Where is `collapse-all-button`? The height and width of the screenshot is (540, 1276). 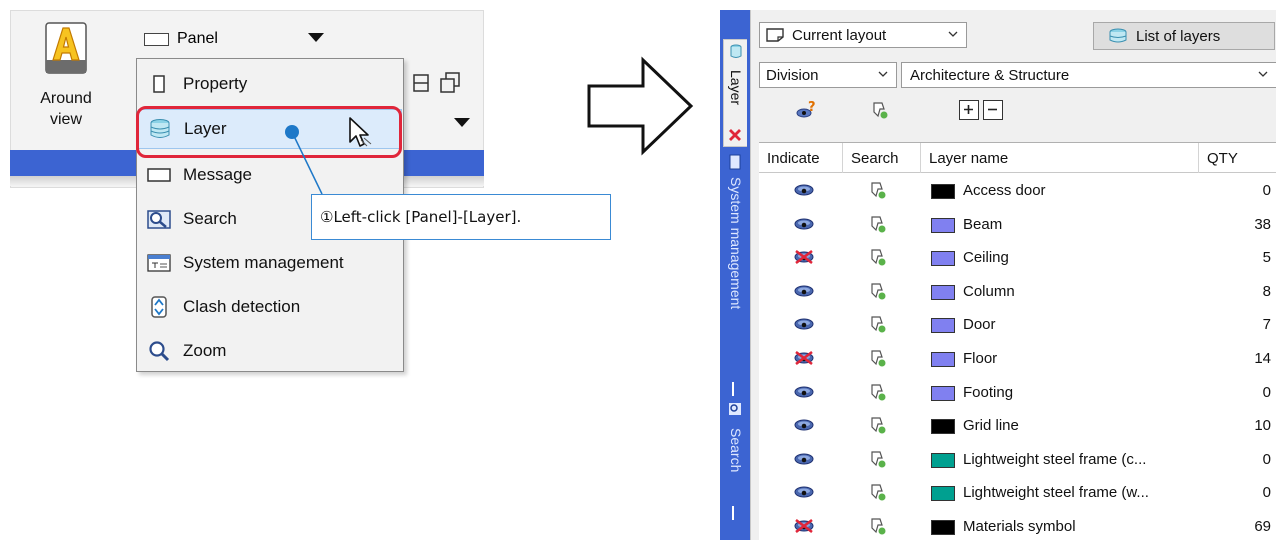
collapse-all-button is located at coordinates (993, 110).